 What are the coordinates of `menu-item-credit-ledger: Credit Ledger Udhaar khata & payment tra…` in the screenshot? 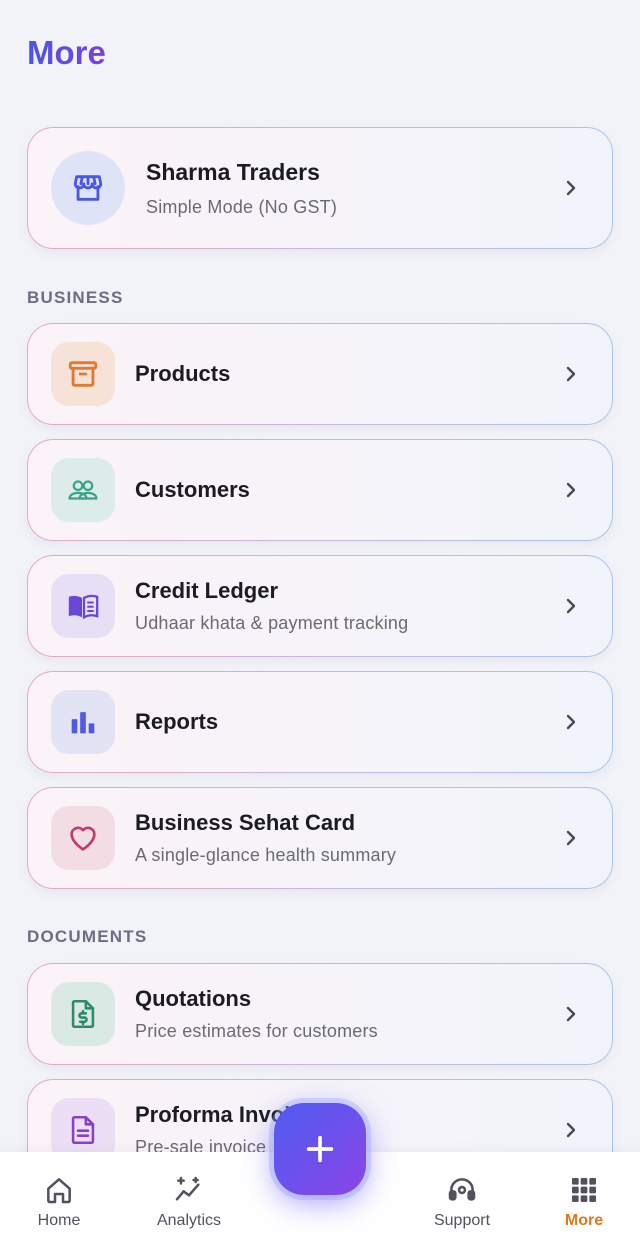 It's located at (320, 606).